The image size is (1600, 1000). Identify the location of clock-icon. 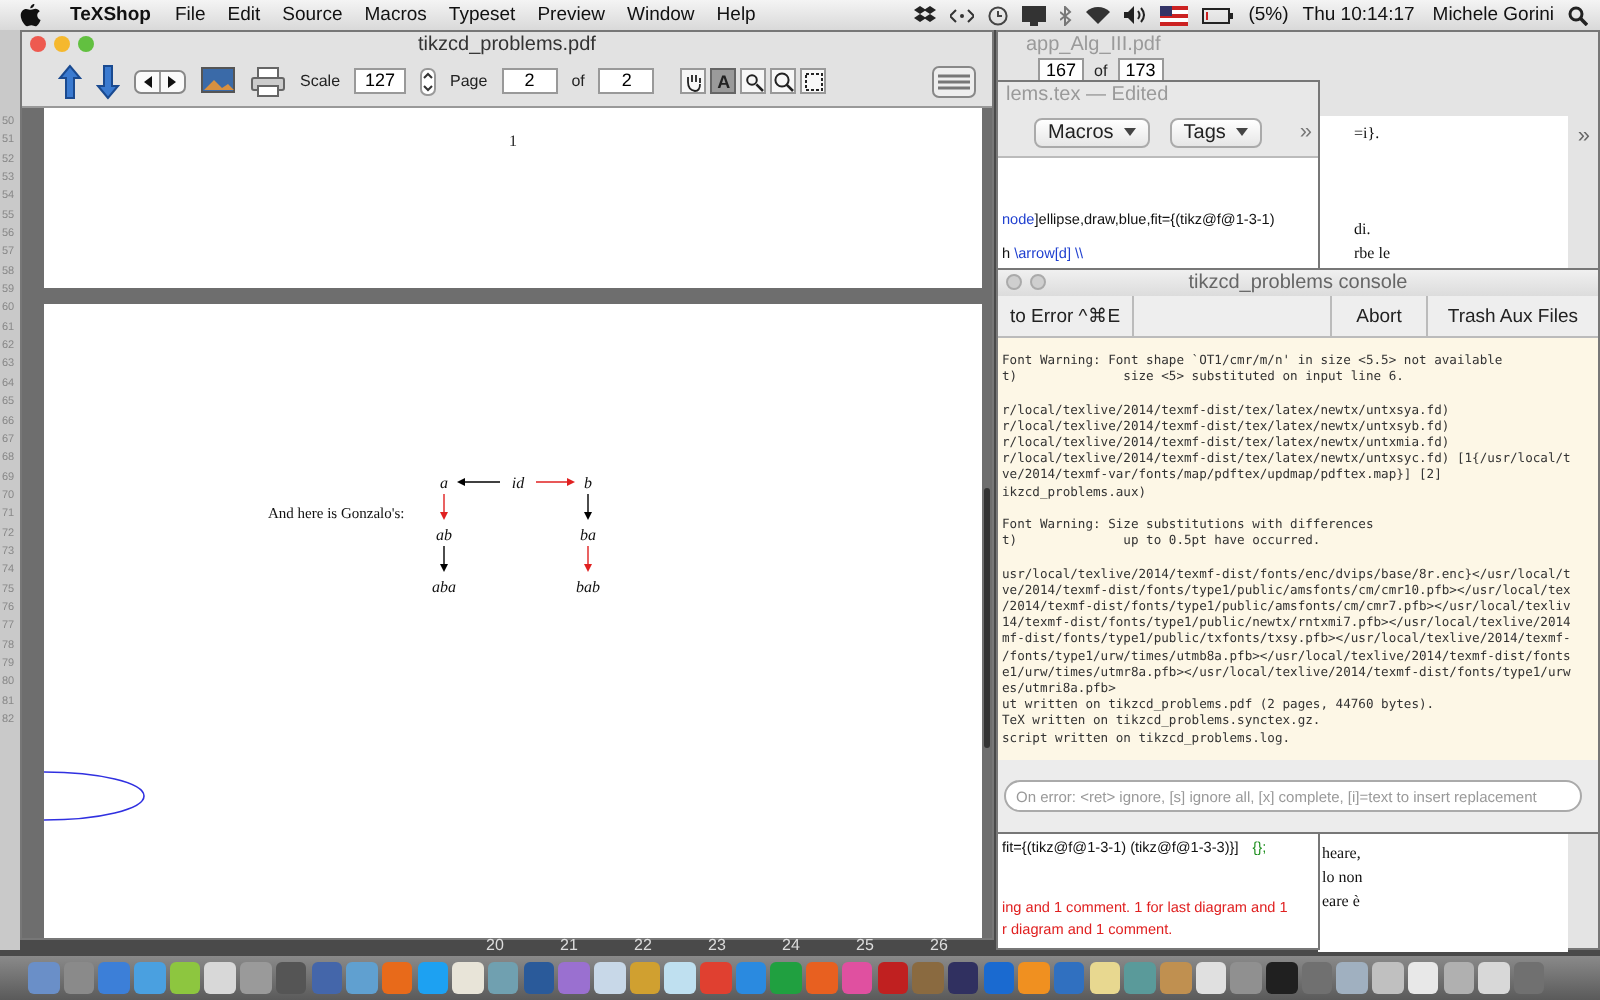
(998, 15).